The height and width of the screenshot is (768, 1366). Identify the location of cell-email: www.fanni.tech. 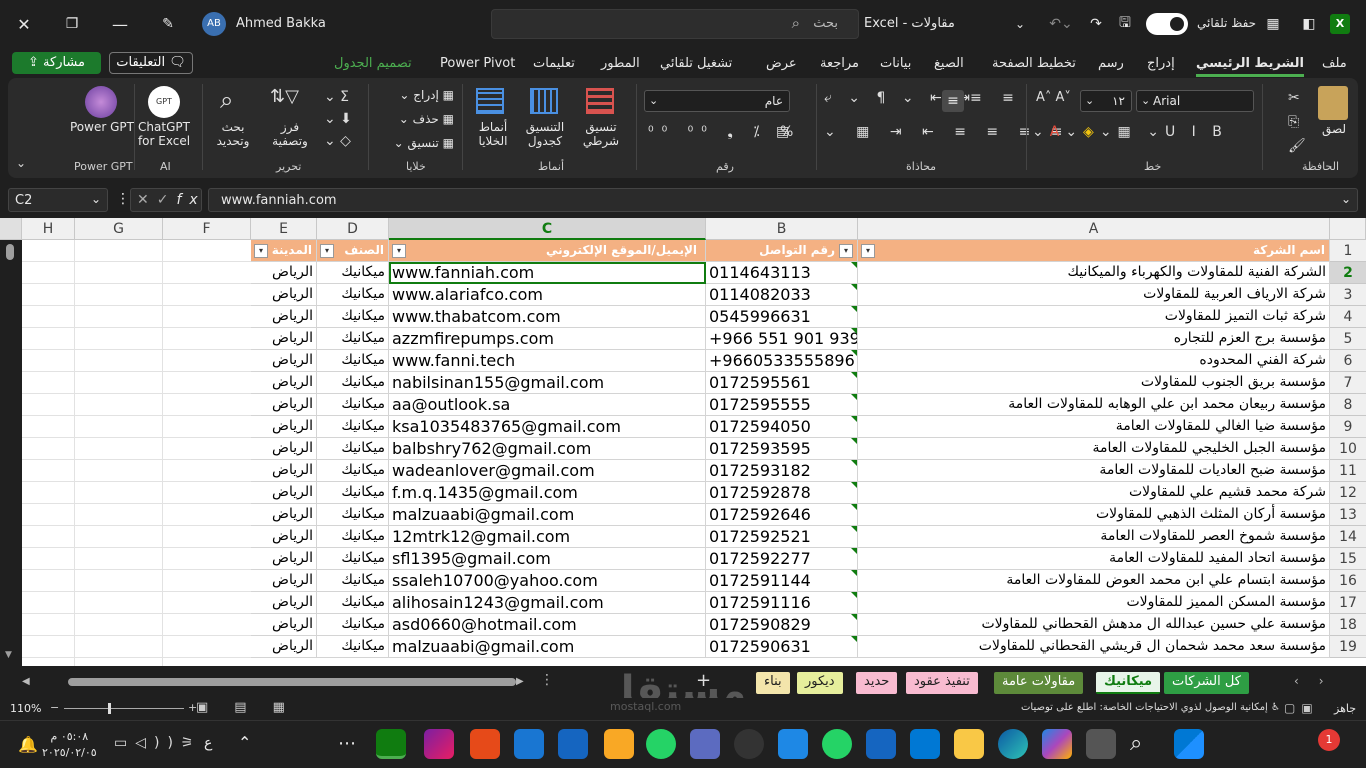
(547, 361).